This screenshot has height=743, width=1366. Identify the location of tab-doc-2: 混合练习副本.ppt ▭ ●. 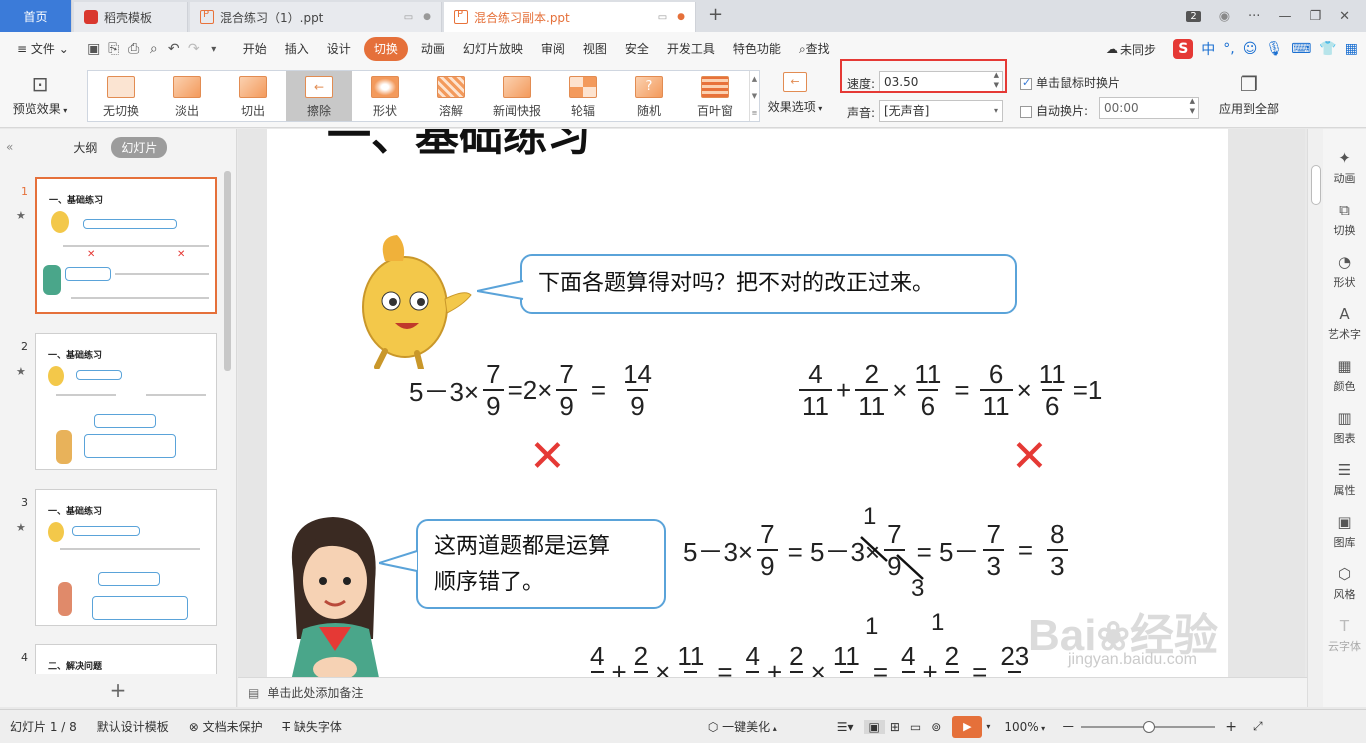
(570, 17).